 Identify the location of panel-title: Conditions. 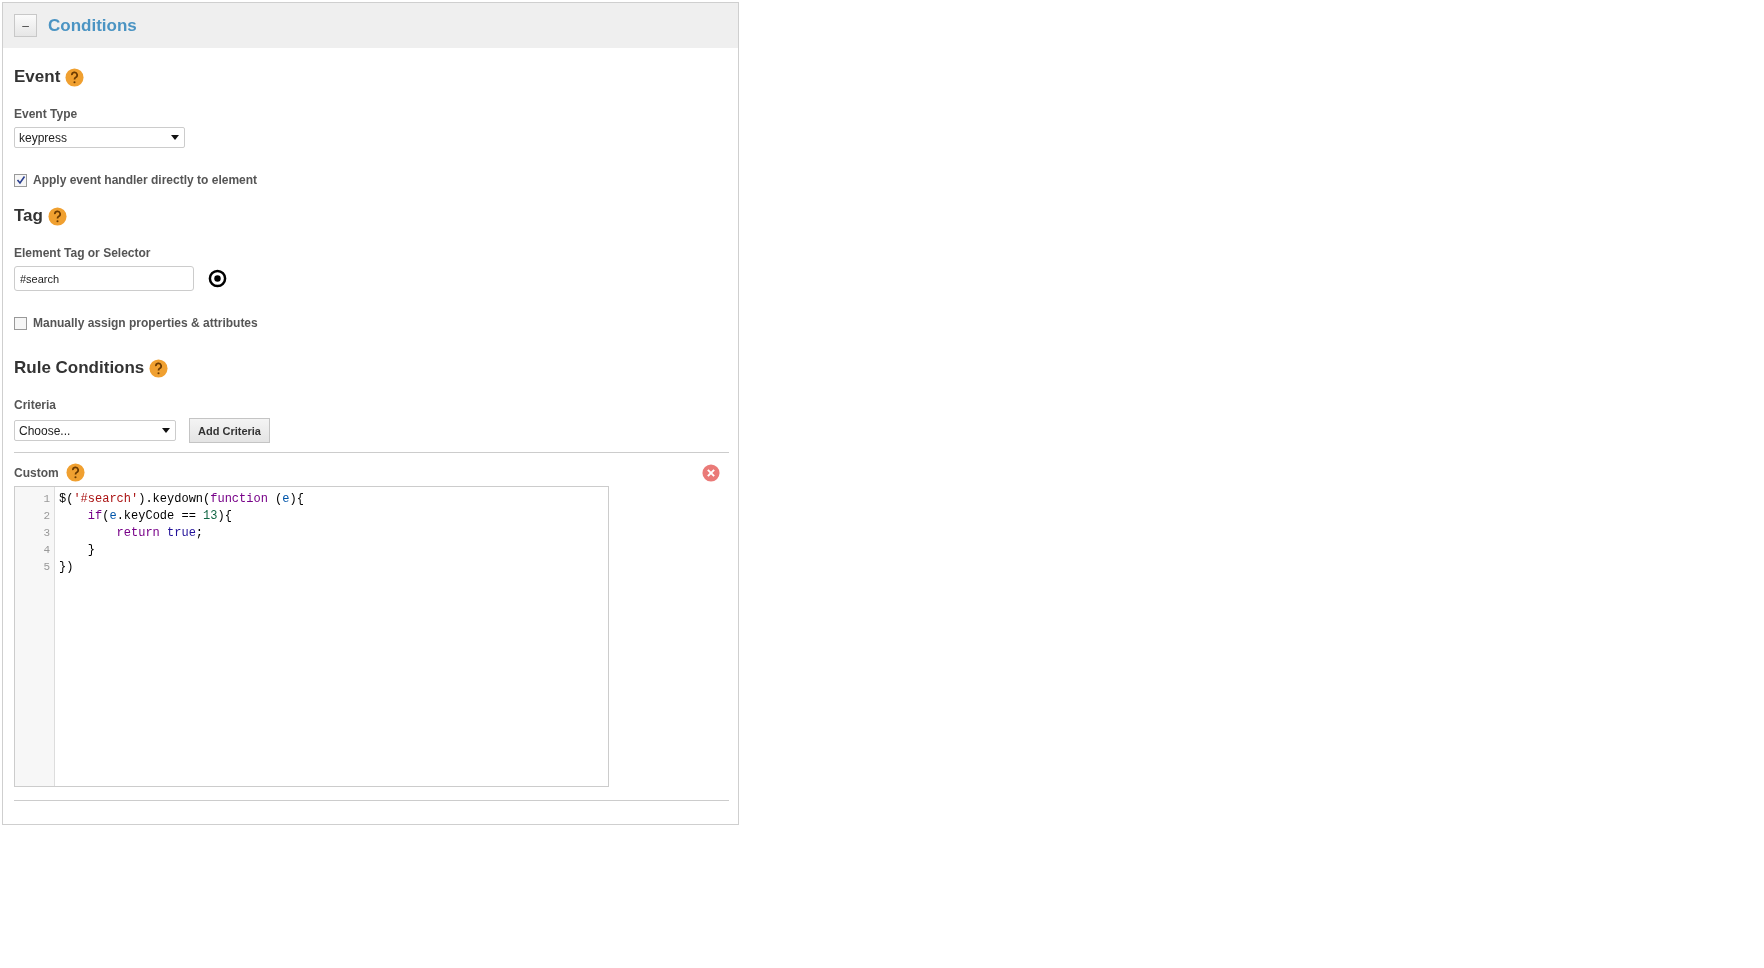
(92, 25).